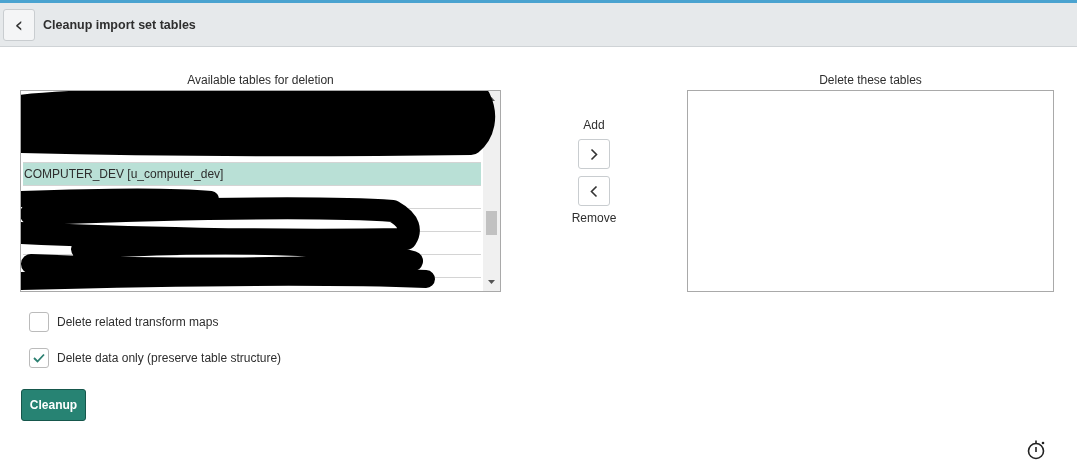  What do you see at coordinates (119, 24) in the screenshot?
I see `page-title: Cleanup import set tables` at bounding box center [119, 24].